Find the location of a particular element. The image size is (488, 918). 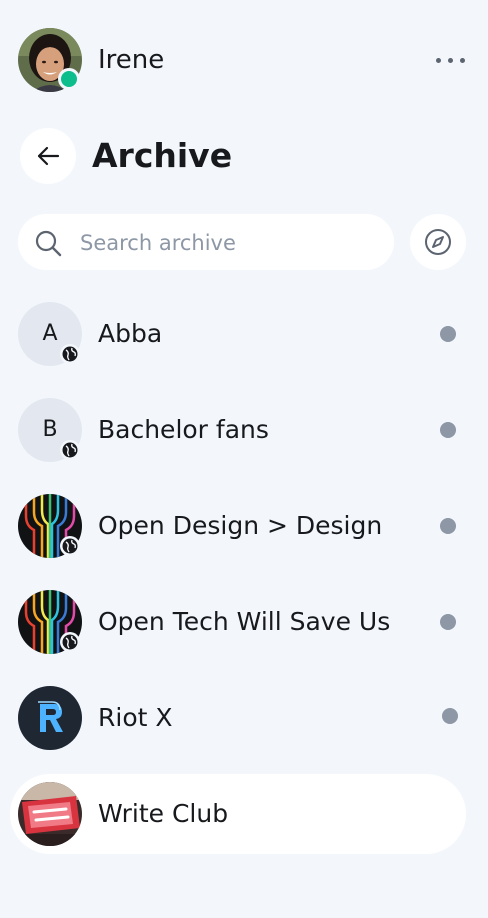

room-item-bachelor-fans: B Bachelor fans is located at coordinates (238, 430).